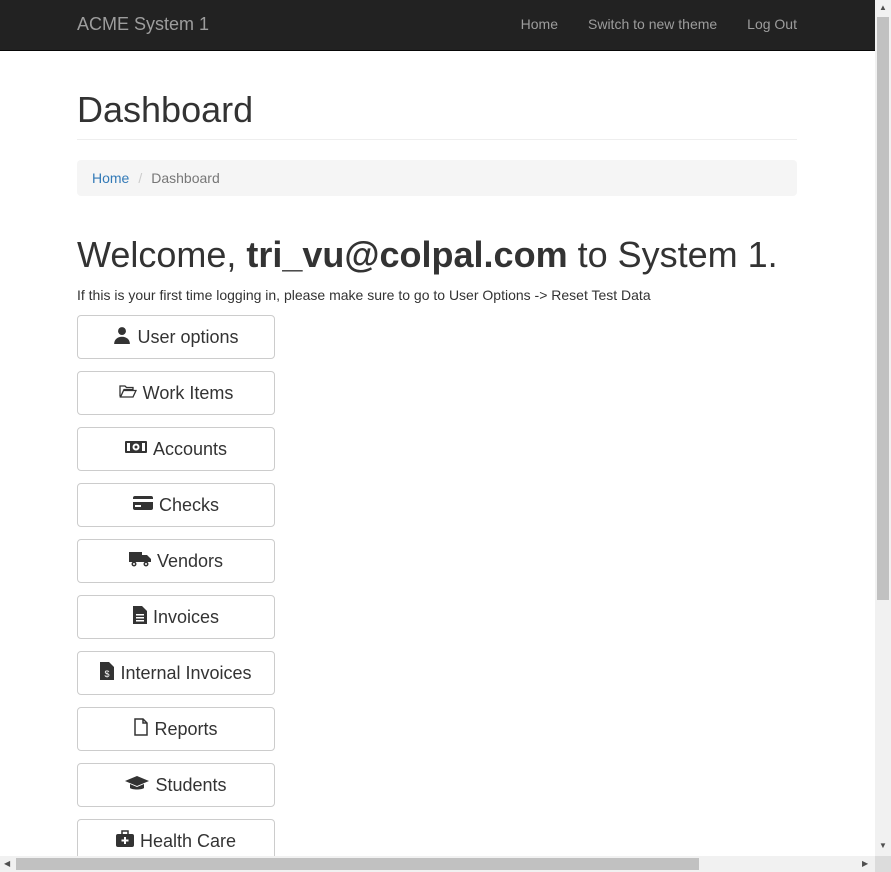  I want to click on welcome-suffix: to System 1., so click(672, 254).